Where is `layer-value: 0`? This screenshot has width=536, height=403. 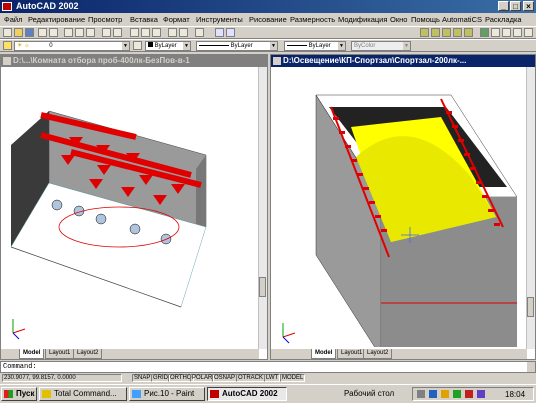
layer-value: 0 is located at coordinates (51, 46).